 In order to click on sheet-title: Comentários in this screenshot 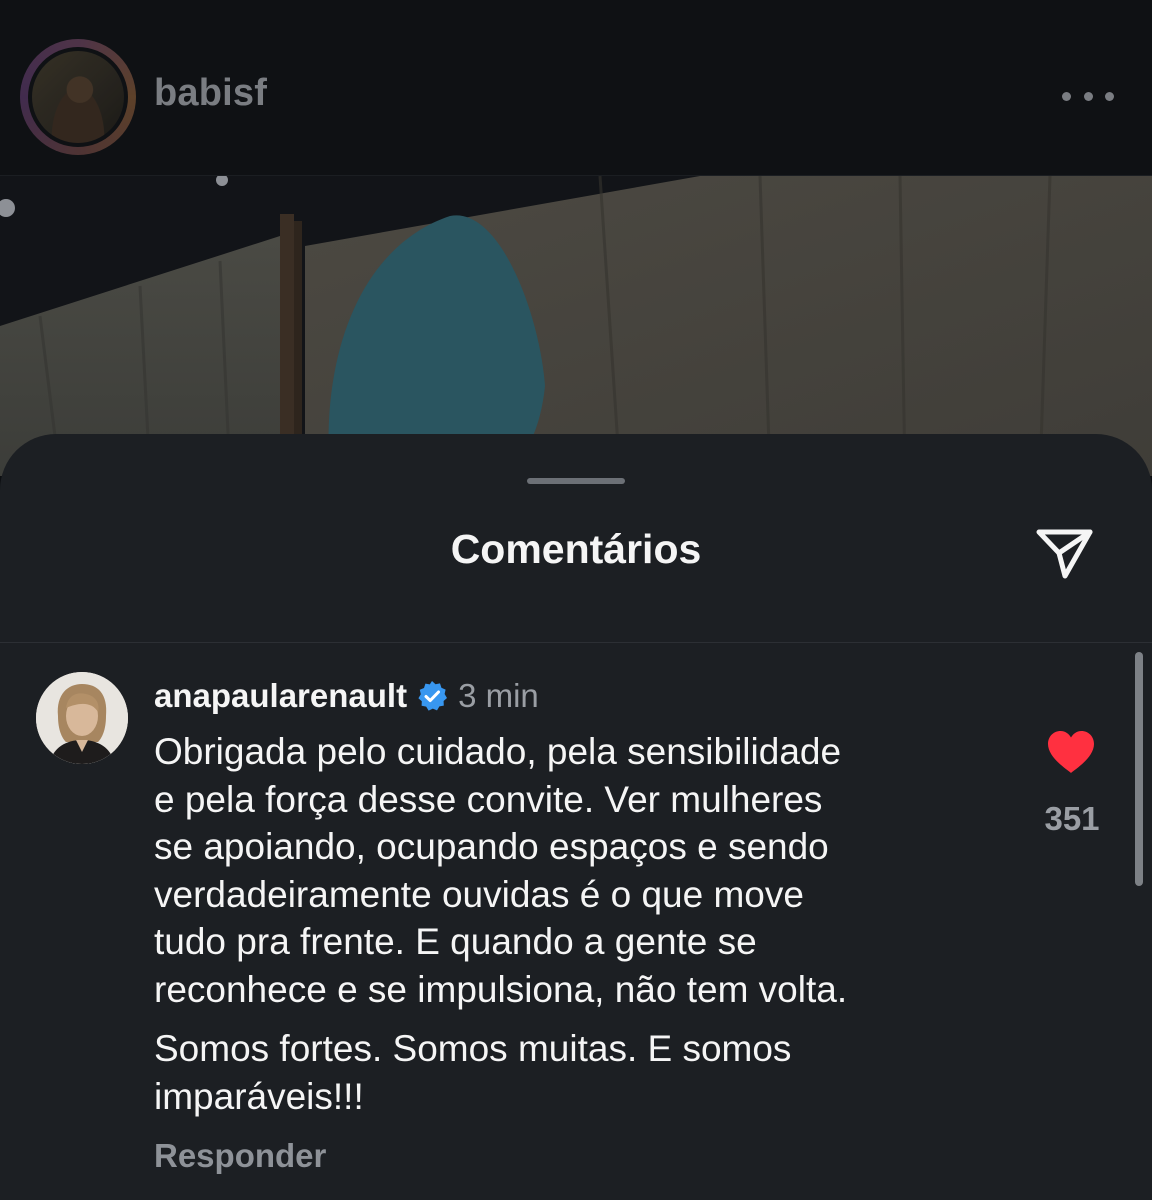, I will do `click(576, 549)`.